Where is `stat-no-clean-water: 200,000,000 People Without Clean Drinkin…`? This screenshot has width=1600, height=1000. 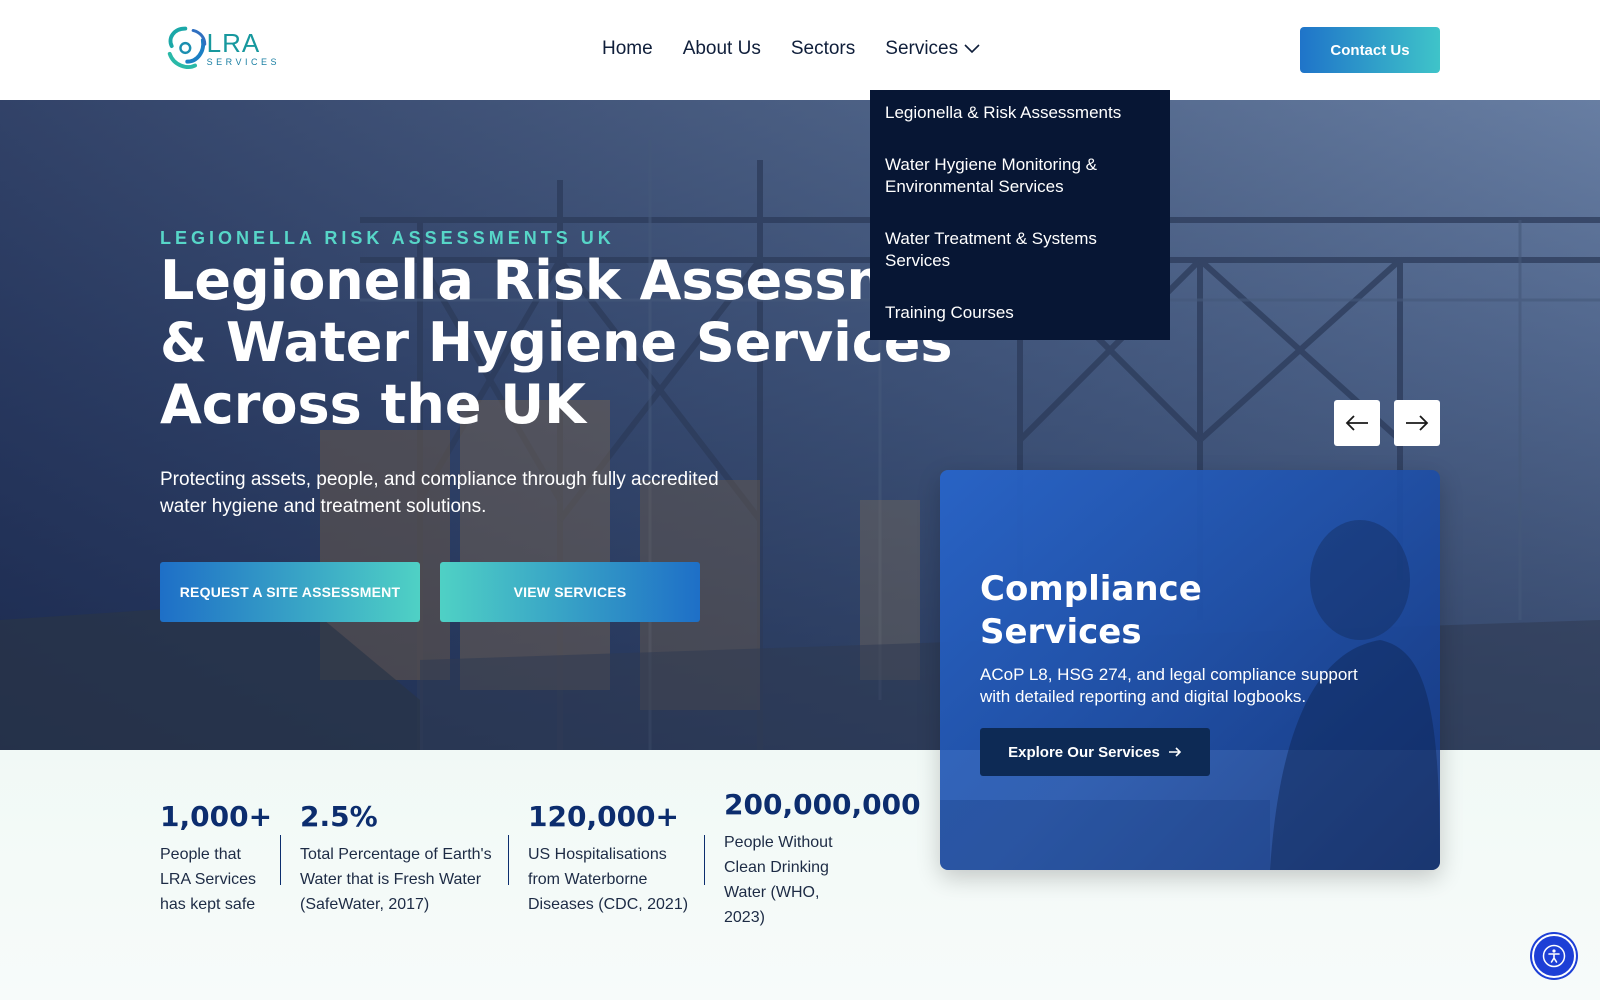 stat-no-clean-water: 200,000,000 People Without Clean Drinkin… is located at coordinates (824, 859).